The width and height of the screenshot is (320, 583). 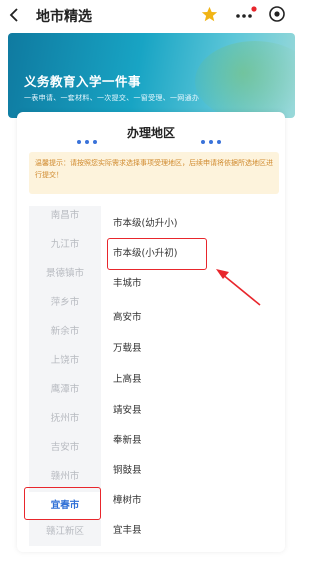 I want to click on card-title: 办理地区, so click(x=150, y=133).